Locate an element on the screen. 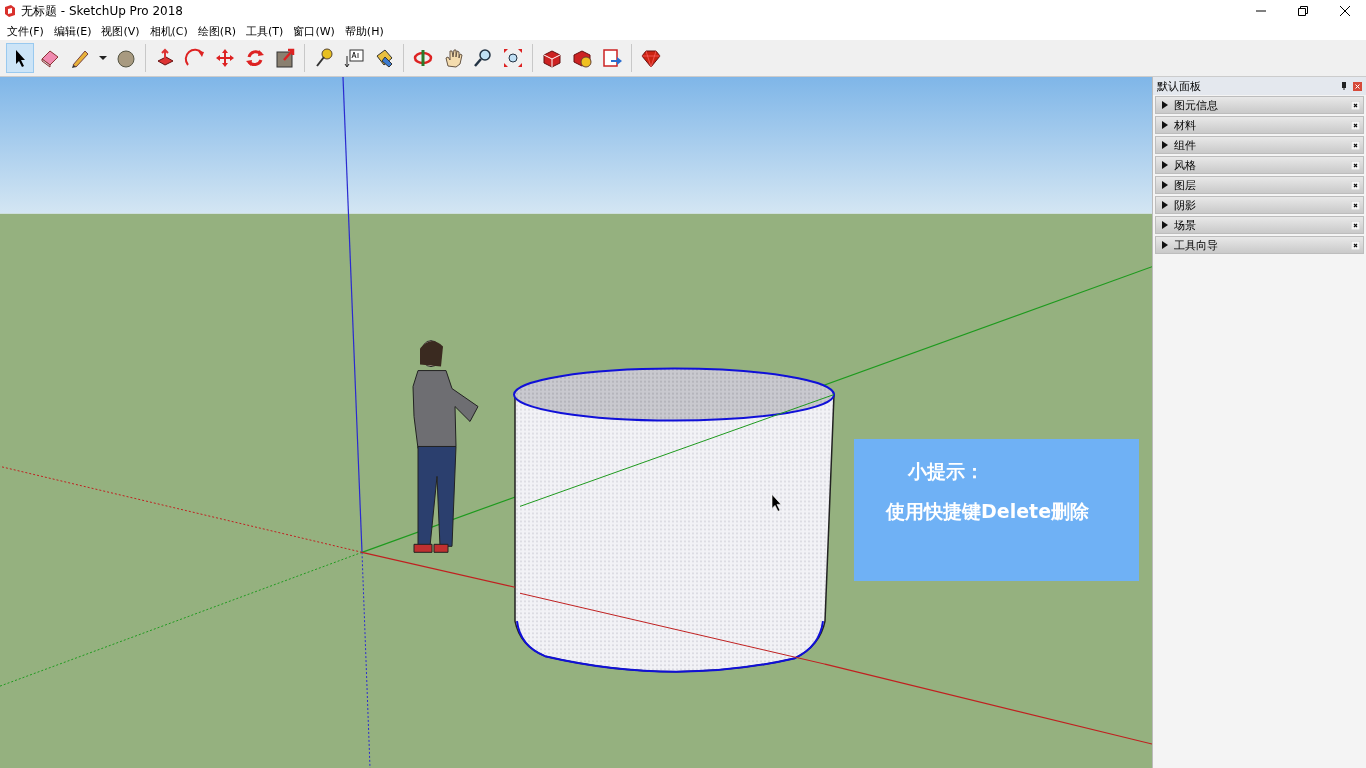  move-icon is located at coordinates (225, 58).